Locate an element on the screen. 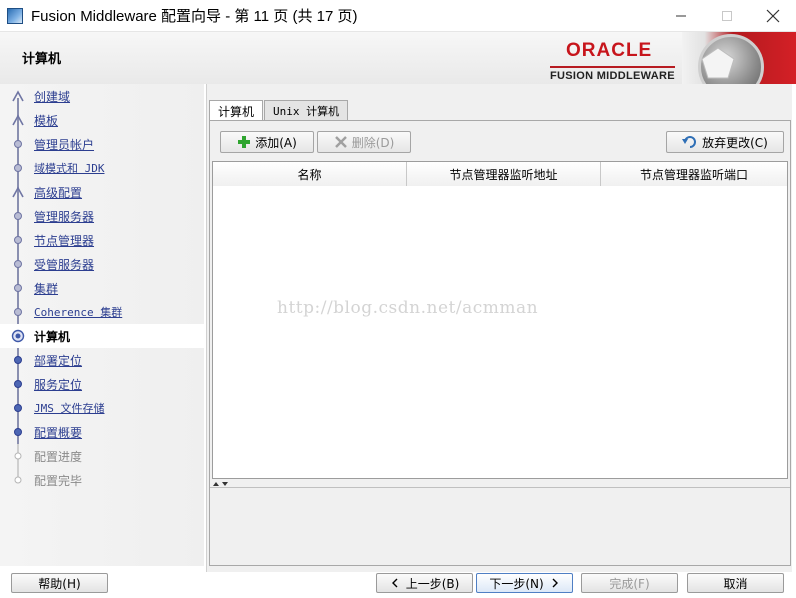  maximize-icon is located at coordinates (727, 16).